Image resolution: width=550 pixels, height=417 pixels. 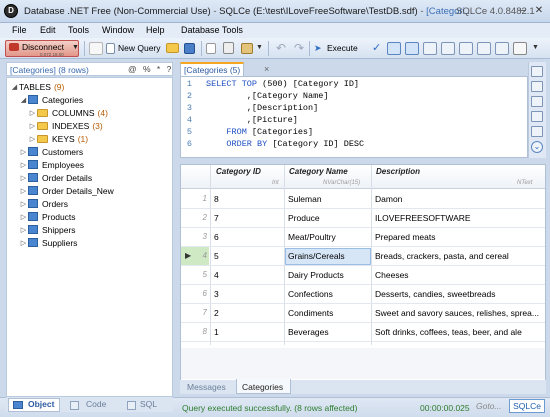 What do you see at coordinates (118, 30) in the screenshot?
I see `menu-window: Window` at bounding box center [118, 30].